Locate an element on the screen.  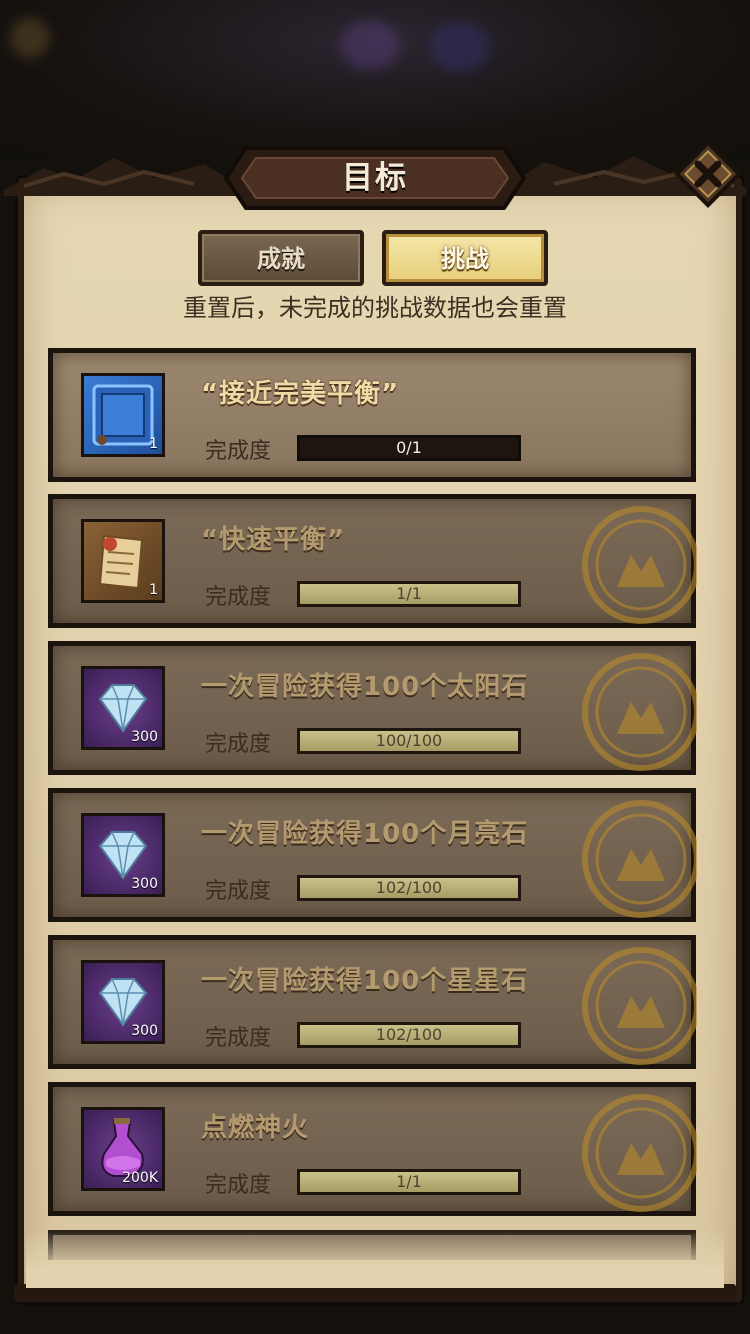
progress-bar: 100/100 is located at coordinates (409, 741).